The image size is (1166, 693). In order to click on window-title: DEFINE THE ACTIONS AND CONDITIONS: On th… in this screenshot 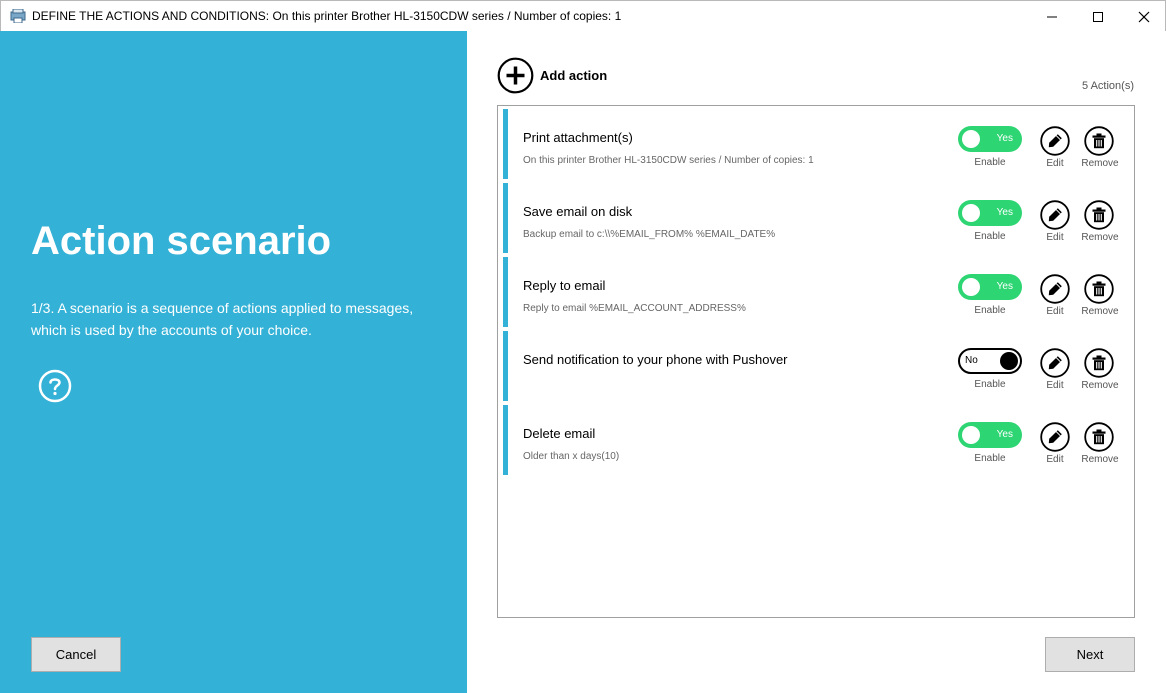, I will do `click(327, 16)`.